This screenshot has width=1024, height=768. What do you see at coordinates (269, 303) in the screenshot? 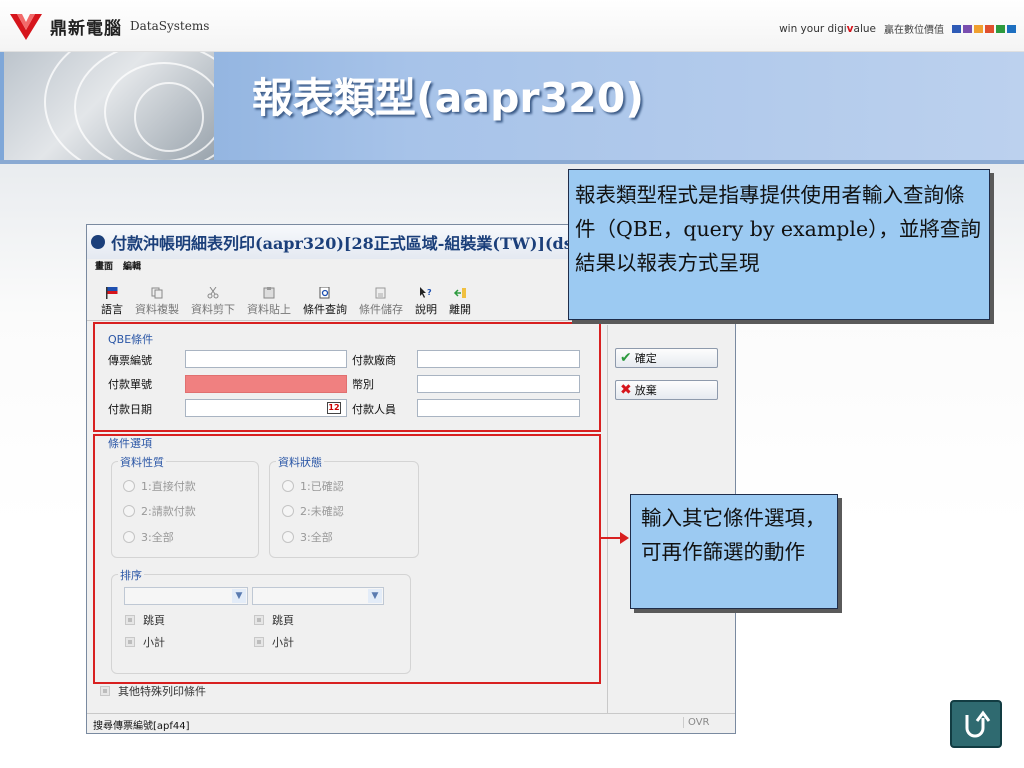
I see `paste-button: 資料貼上` at bounding box center [269, 303].